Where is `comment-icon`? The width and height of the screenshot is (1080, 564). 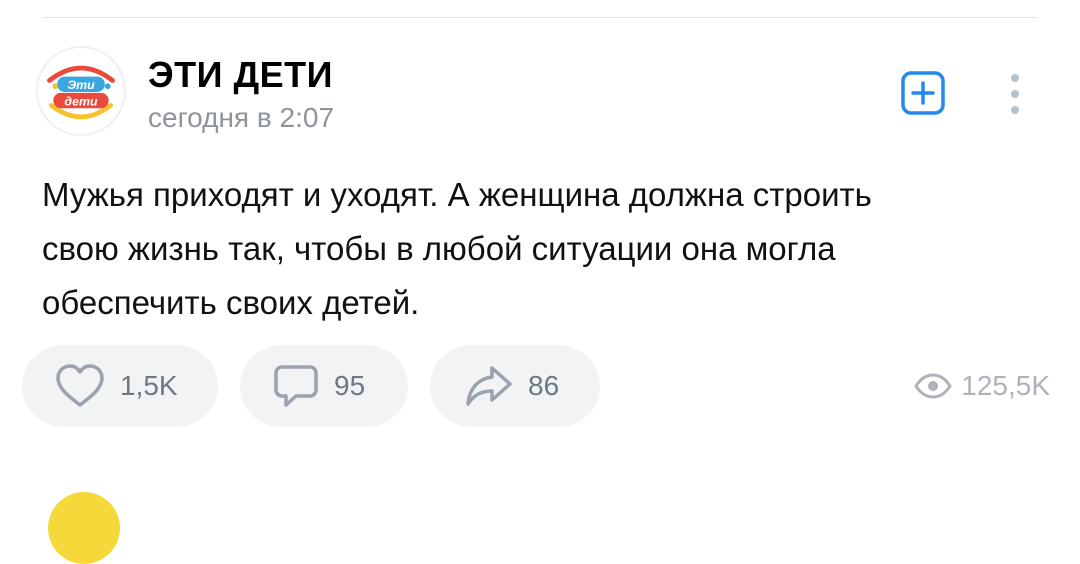
comment-icon is located at coordinates (296, 386).